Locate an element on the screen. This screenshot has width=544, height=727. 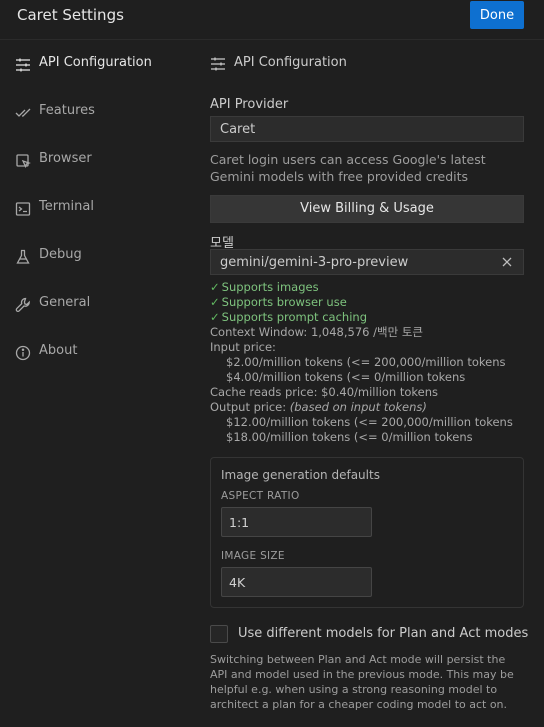
check-check-icon is located at coordinates (23, 113).